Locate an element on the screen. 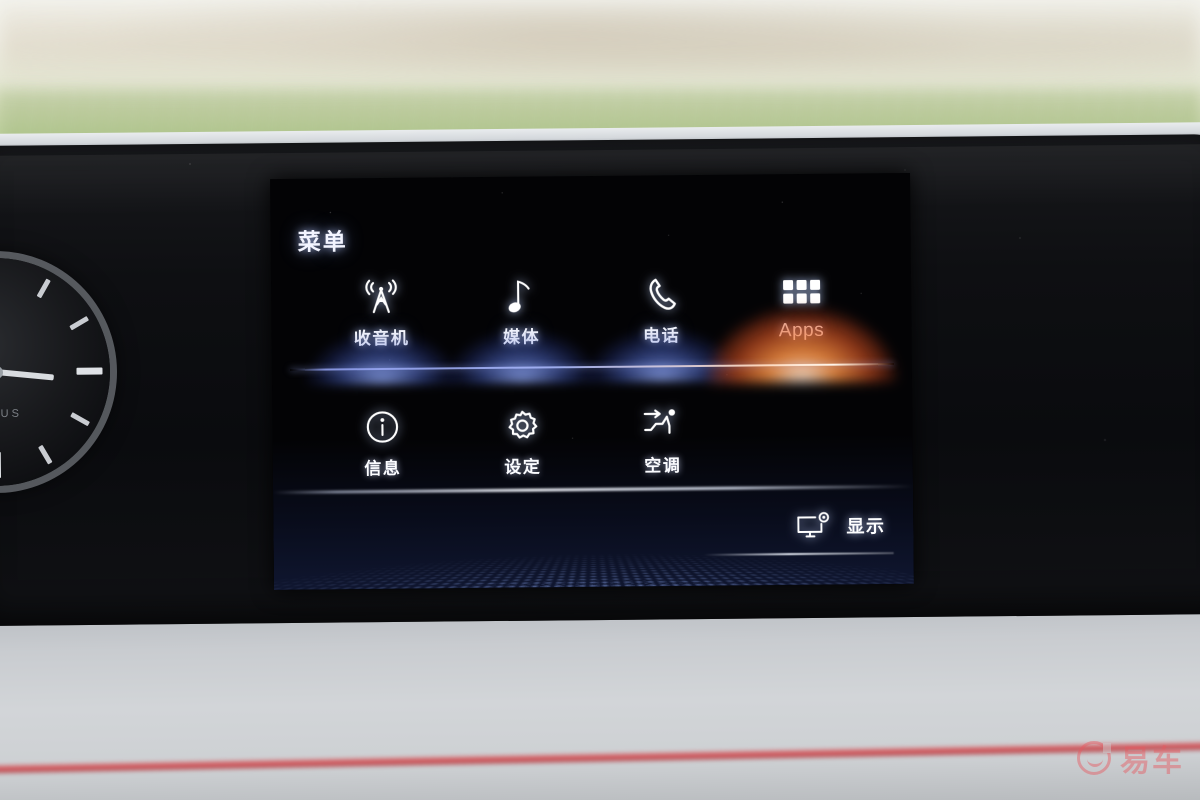 Image resolution: width=1200 pixels, height=800 pixels. menu-item-label: Apps is located at coordinates (801, 330).